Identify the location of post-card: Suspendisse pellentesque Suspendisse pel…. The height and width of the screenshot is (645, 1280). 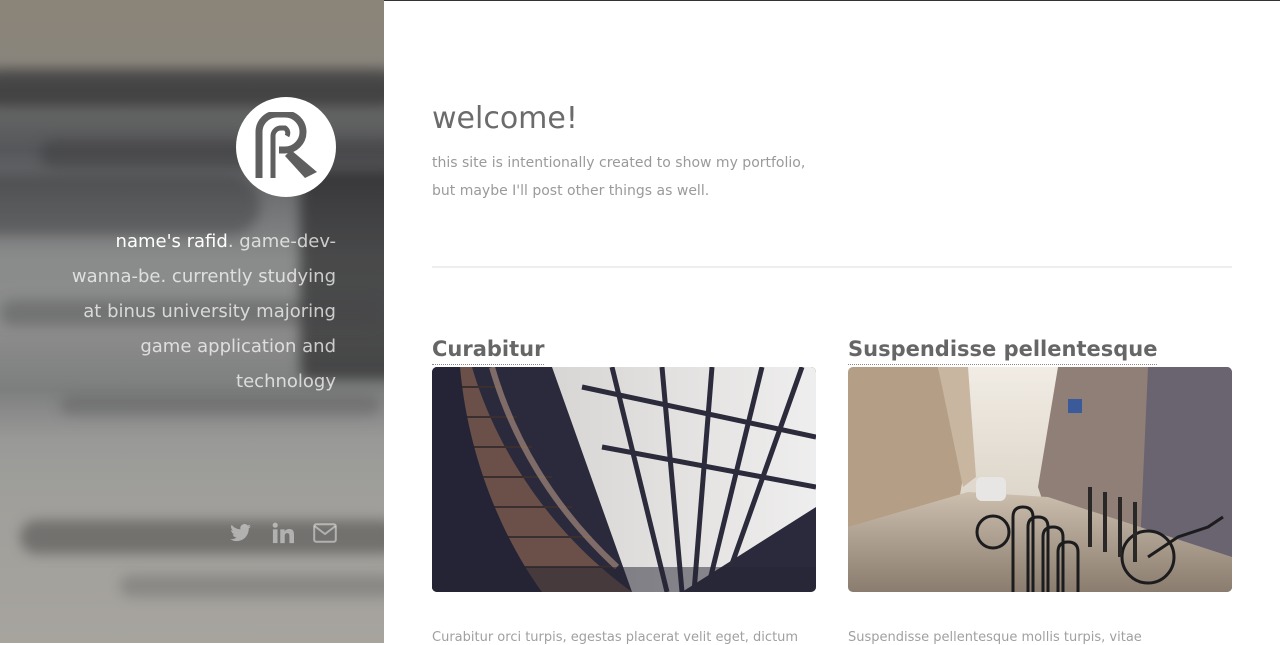
(1040, 490).